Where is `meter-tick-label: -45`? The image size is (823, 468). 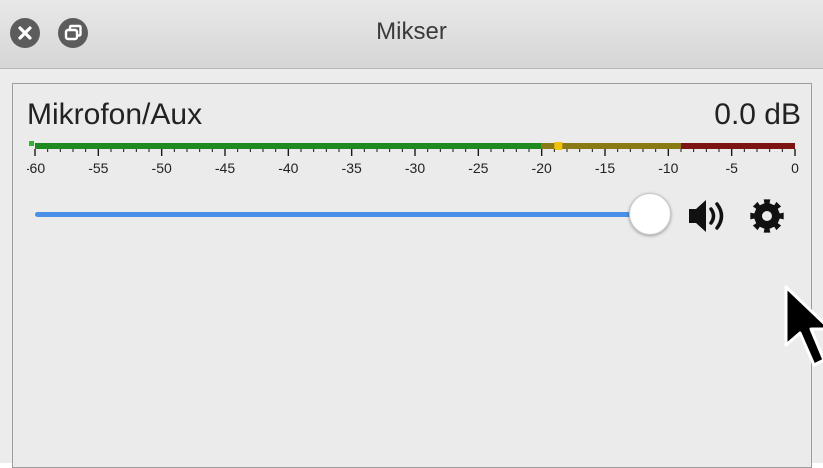 meter-tick-label: -45 is located at coordinates (225, 168).